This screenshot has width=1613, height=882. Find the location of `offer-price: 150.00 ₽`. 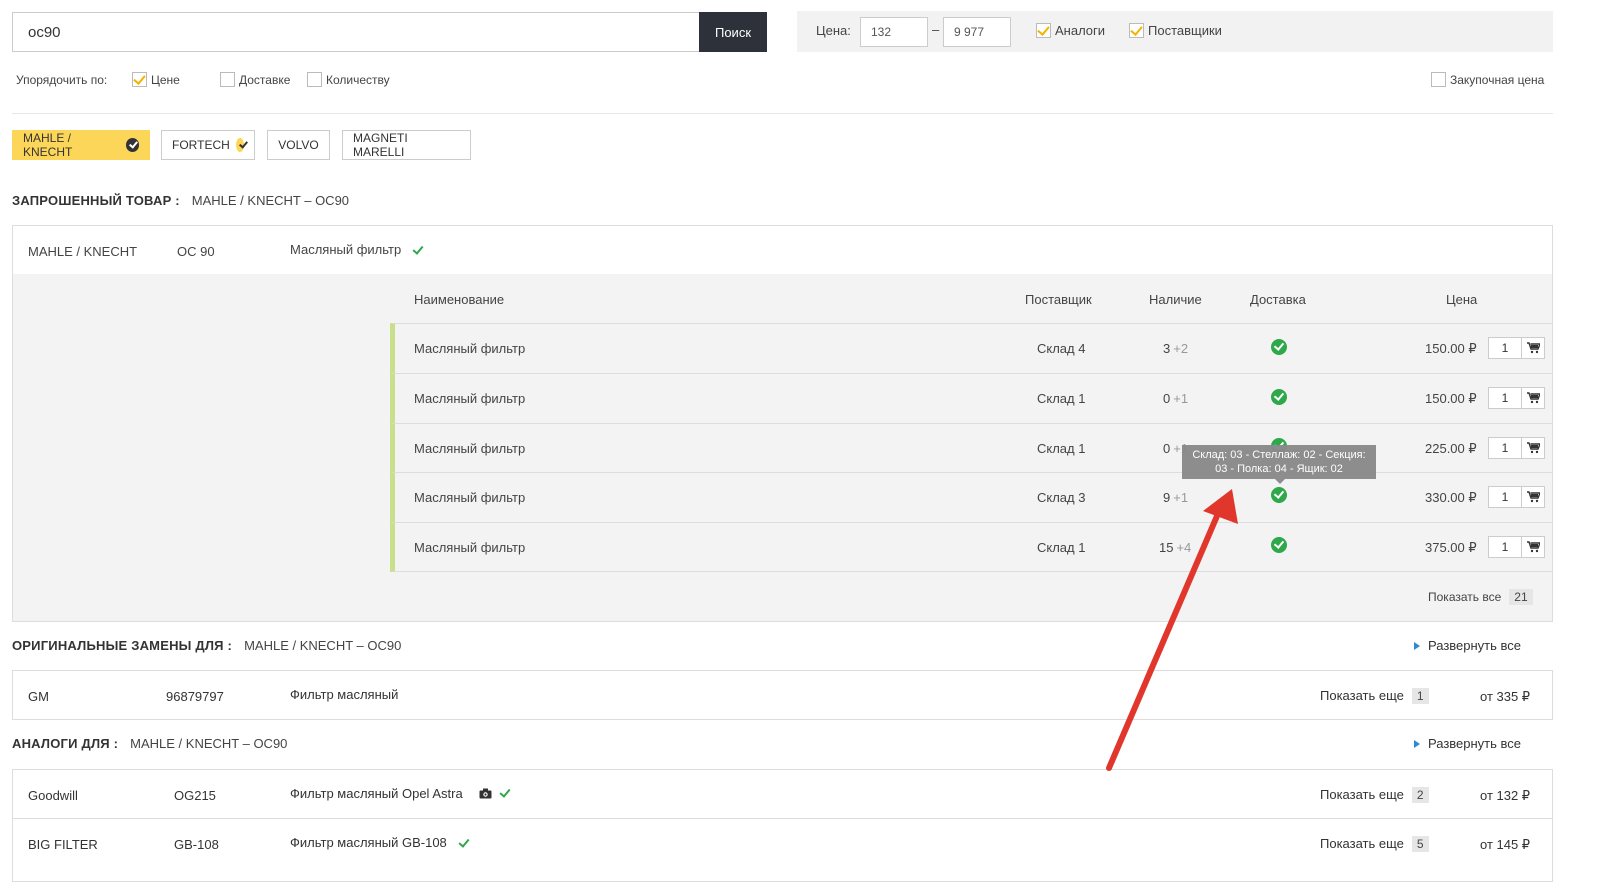

offer-price: 150.00 ₽ is located at coordinates (1451, 398).